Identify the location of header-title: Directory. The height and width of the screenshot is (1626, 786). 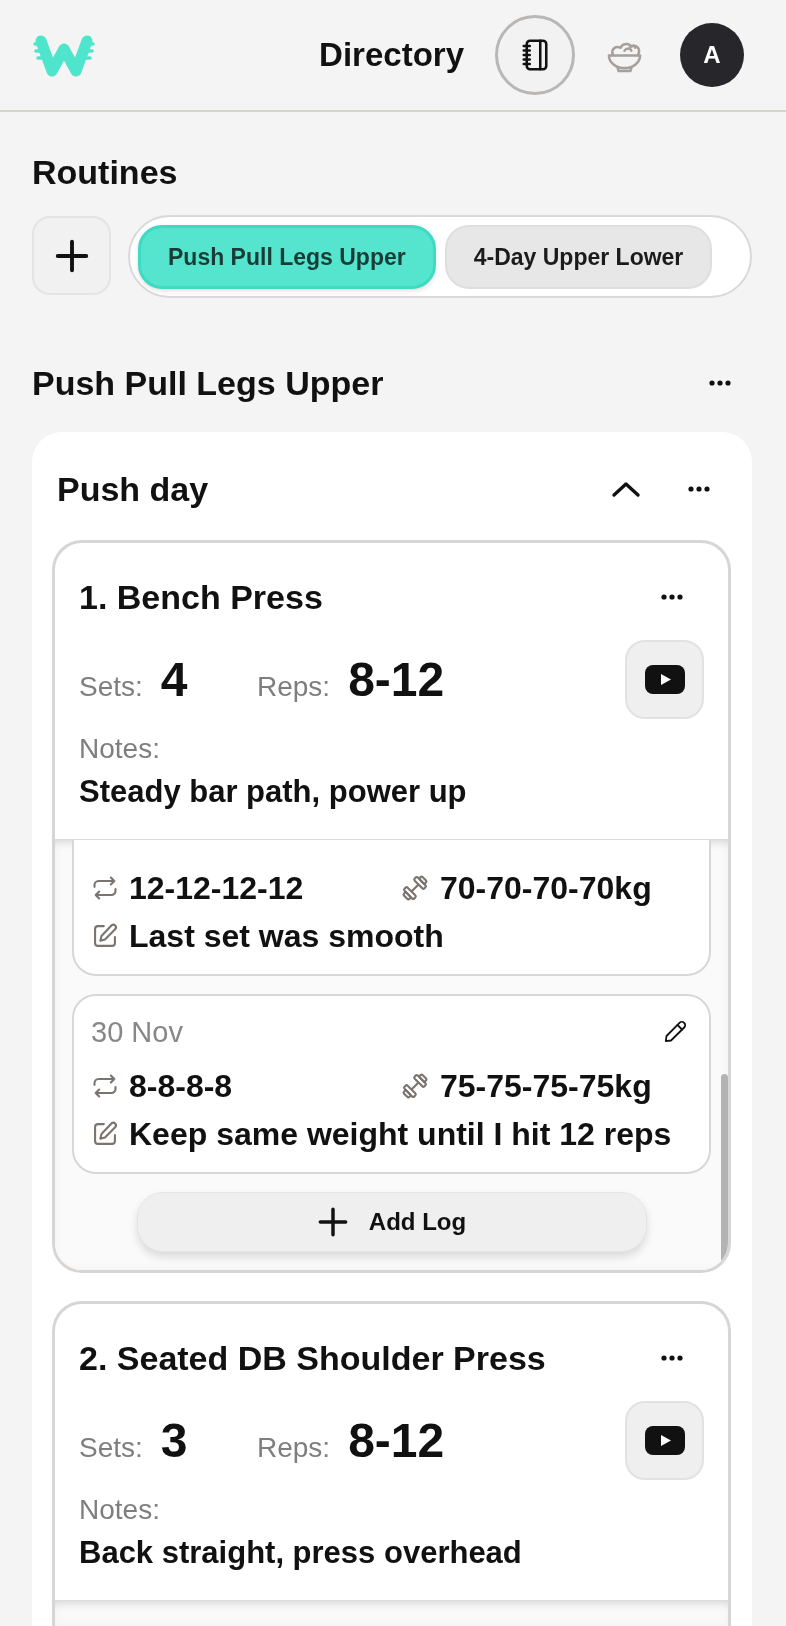
(391, 55).